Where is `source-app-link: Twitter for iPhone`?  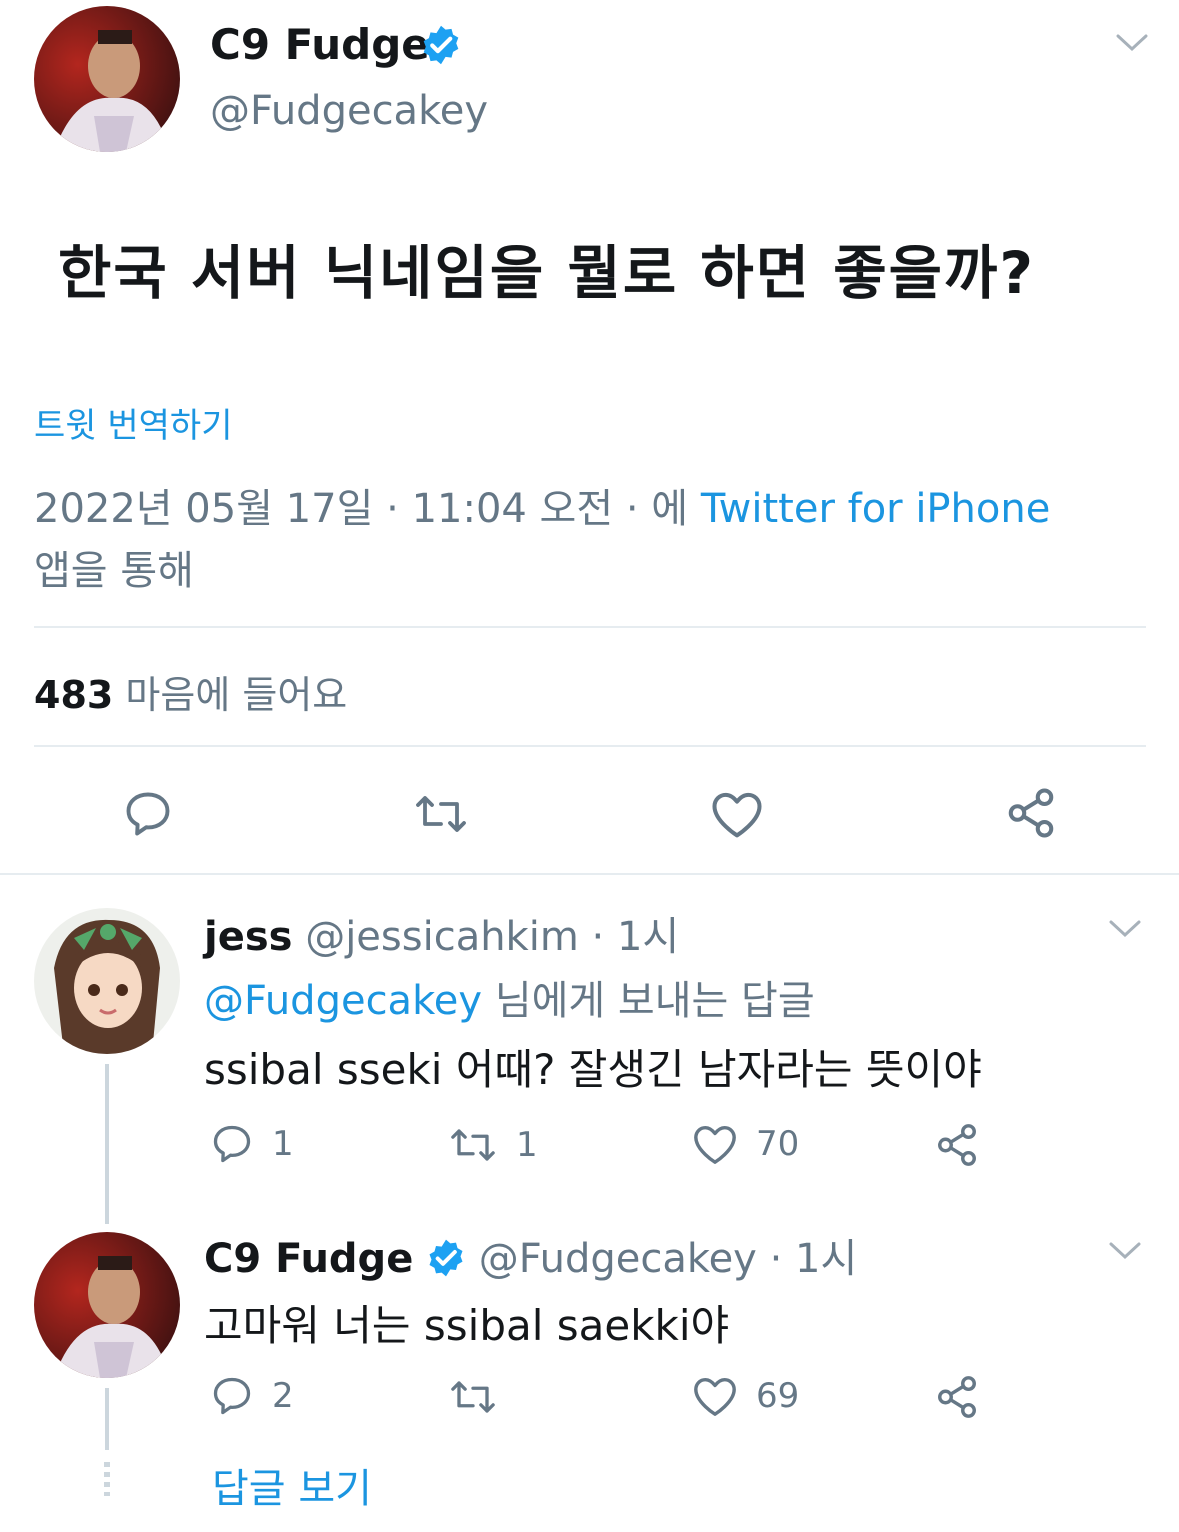 source-app-link: Twitter for iPhone is located at coordinates (876, 509).